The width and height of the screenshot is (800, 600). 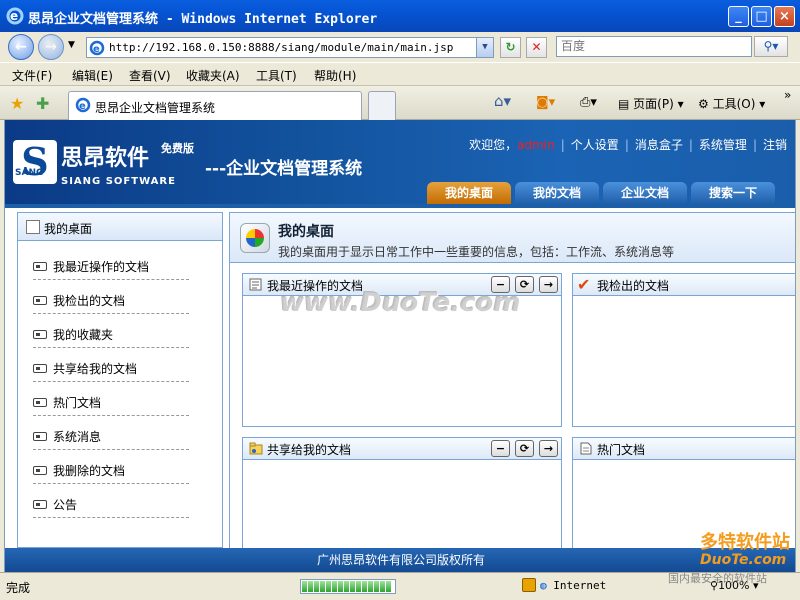 What do you see at coordinates (95, 369) in the screenshot?
I see `sidebar-item-label: 共享给我的文档` at bounding box center [95, 369].